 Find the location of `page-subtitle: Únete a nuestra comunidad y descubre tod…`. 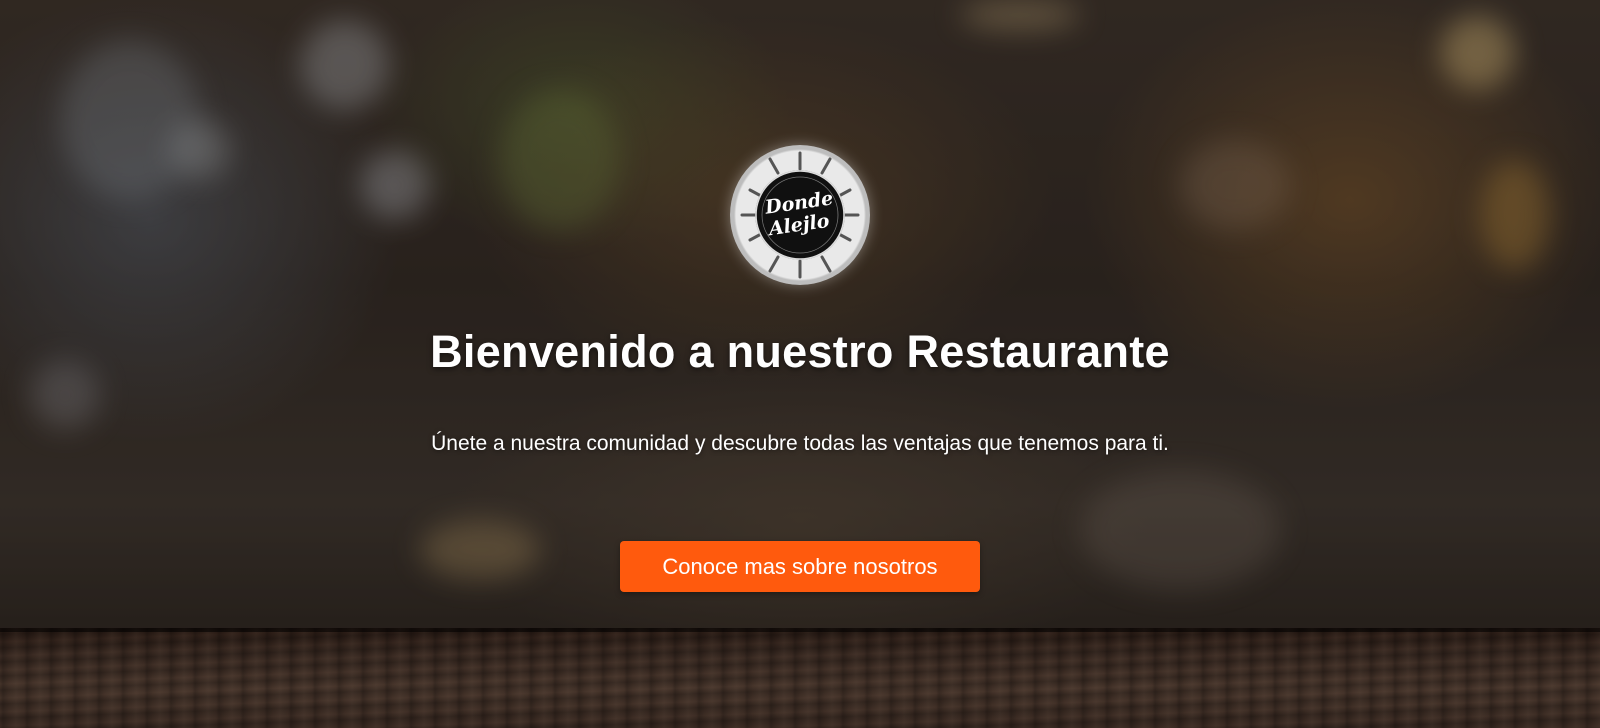

page-subtitle: Únete a nuestra comunidad y descubre tod… is located at coordinates (800, 443).